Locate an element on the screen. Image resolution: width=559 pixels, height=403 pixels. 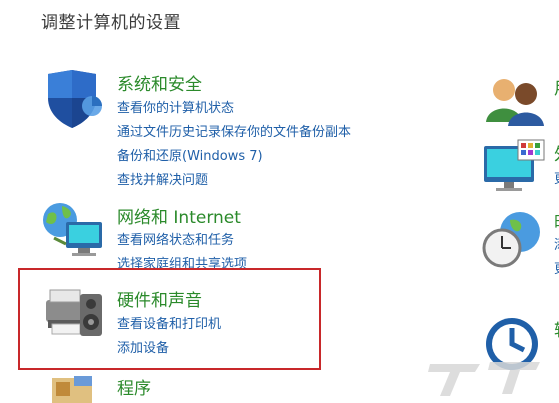
right-title-fragment-3: 时 is located at coordinates (556, 220).